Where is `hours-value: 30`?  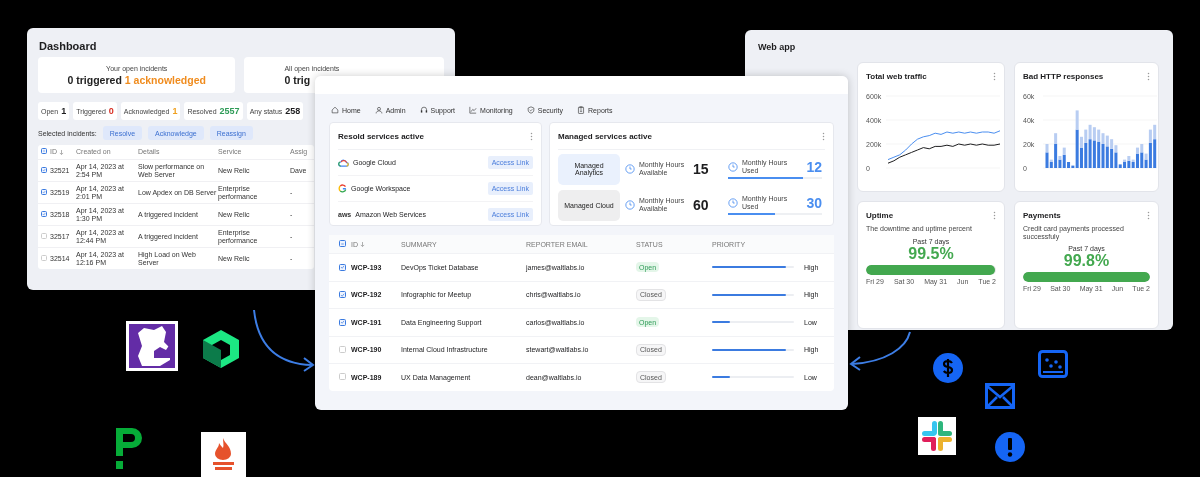
hours-value: 30 is located at coordinates (814, 203).